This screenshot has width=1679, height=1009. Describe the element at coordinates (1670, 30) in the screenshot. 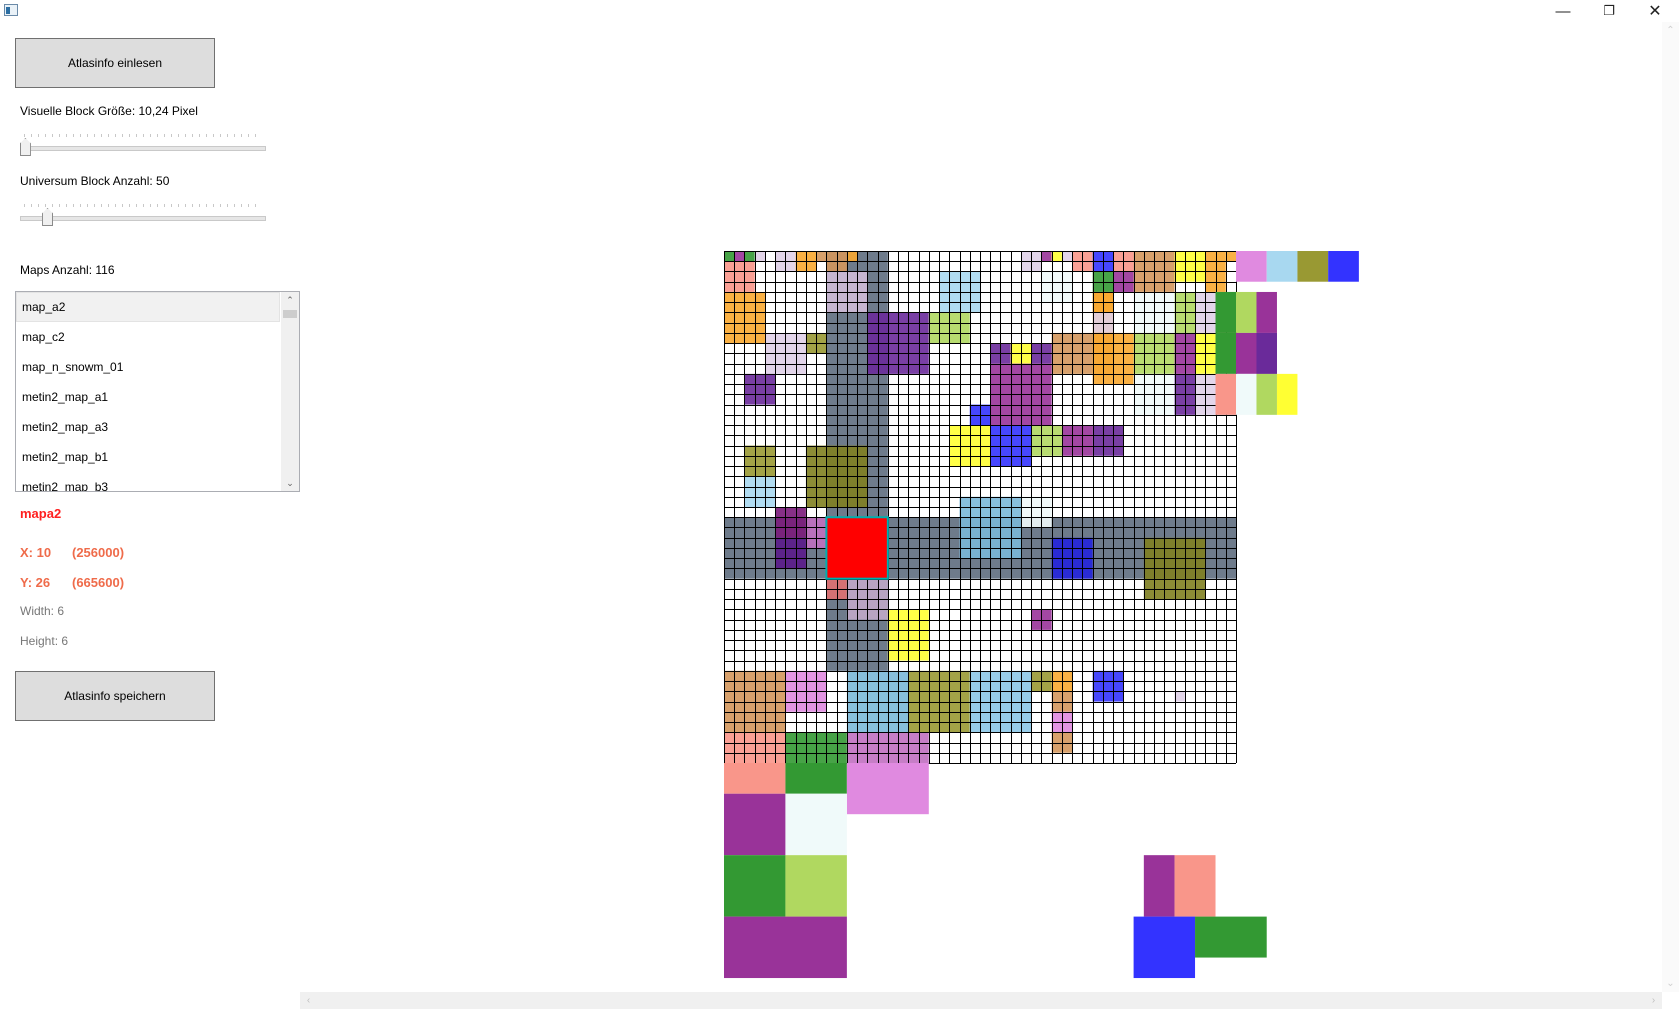

I see `scroll-up-icon: ⌃` at that location.